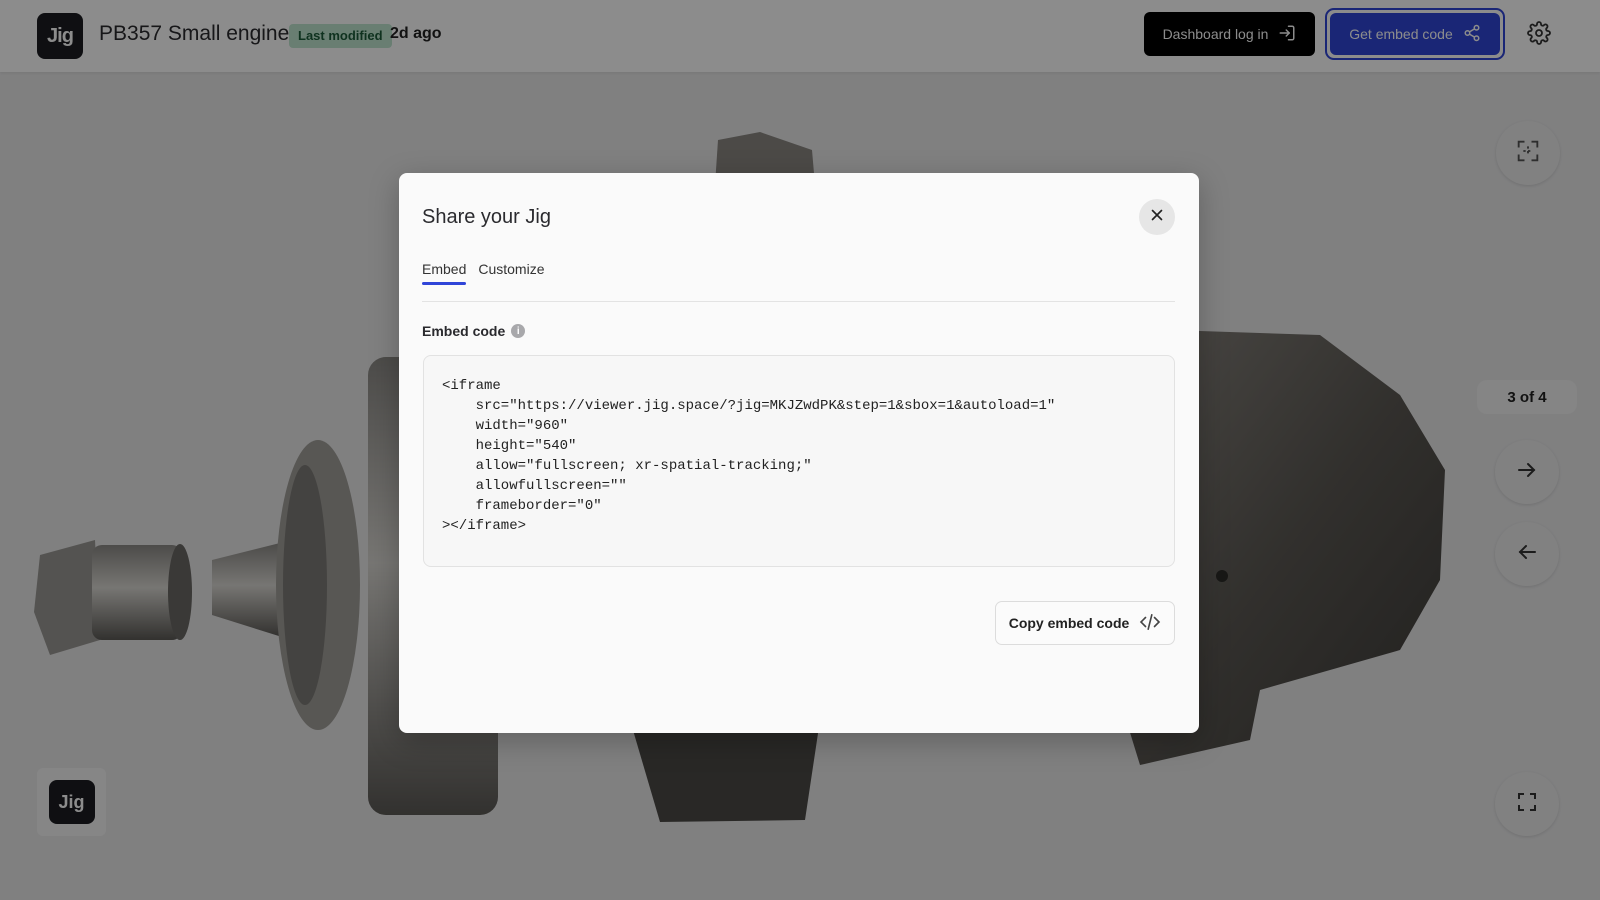 The height and width of the screenshot is (900, 1600). I want to click on close-modal-button, so click(1157, 217).